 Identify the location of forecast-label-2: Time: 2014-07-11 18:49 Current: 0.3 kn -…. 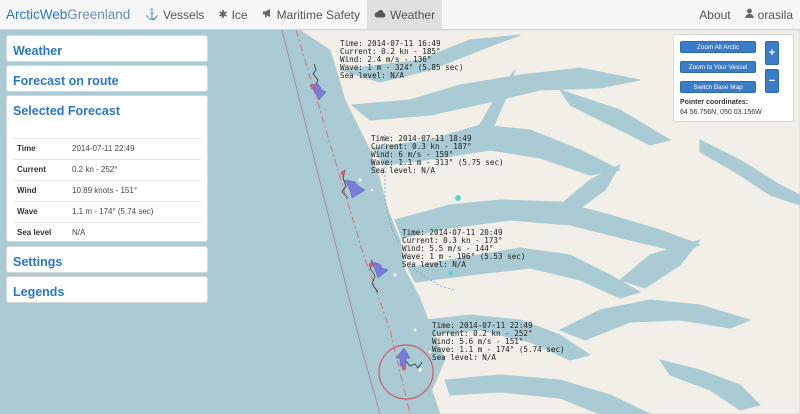
(437, 155).